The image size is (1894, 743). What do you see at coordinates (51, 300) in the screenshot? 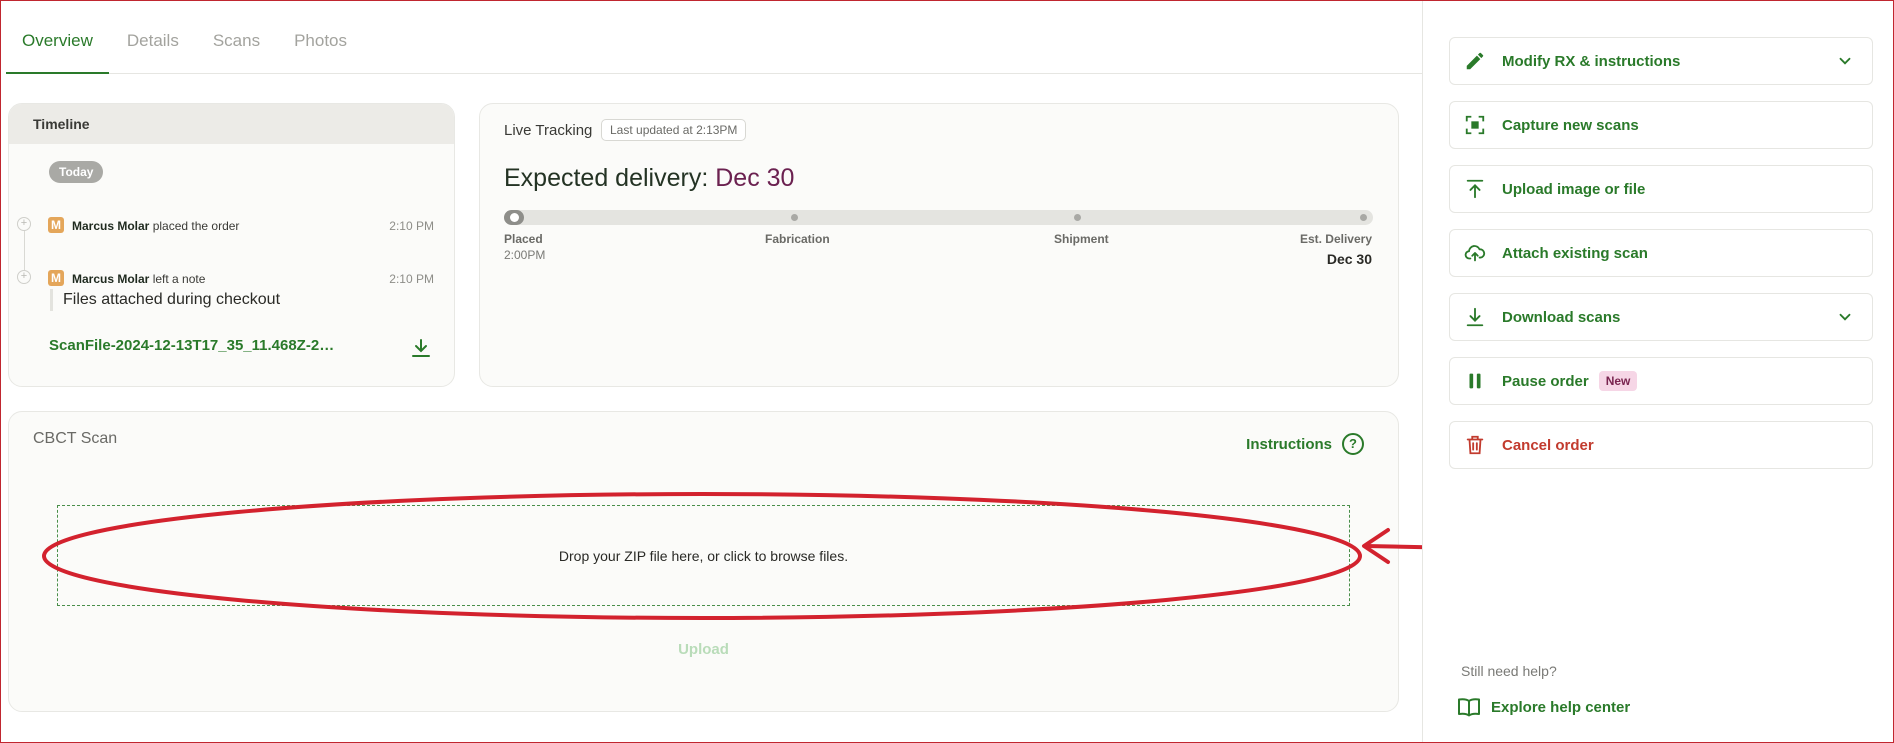
I see `note-quote-bar` at bounding box center [51, 300].